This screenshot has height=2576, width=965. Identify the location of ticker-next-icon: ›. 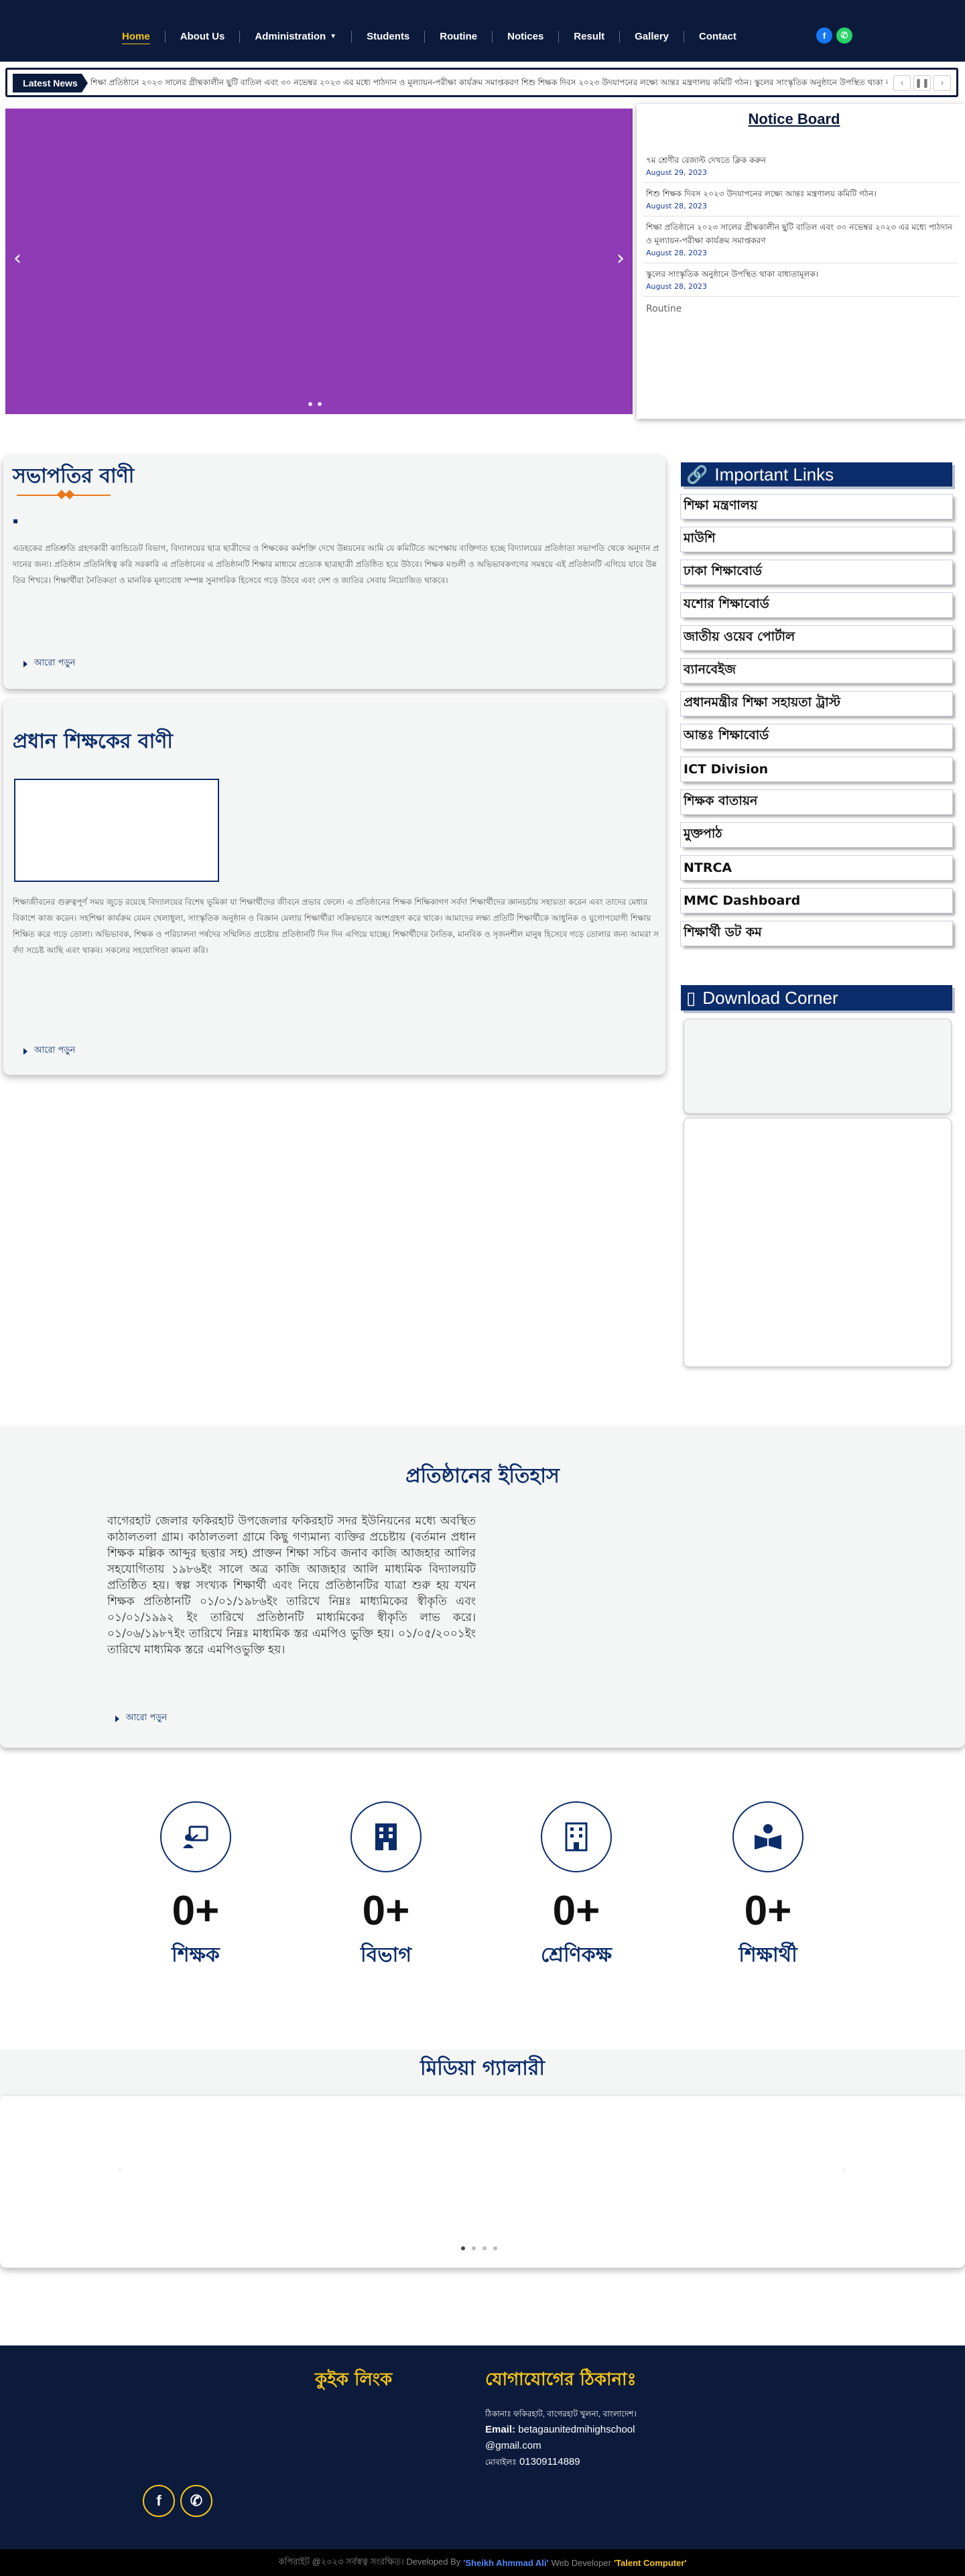
(942, 83).